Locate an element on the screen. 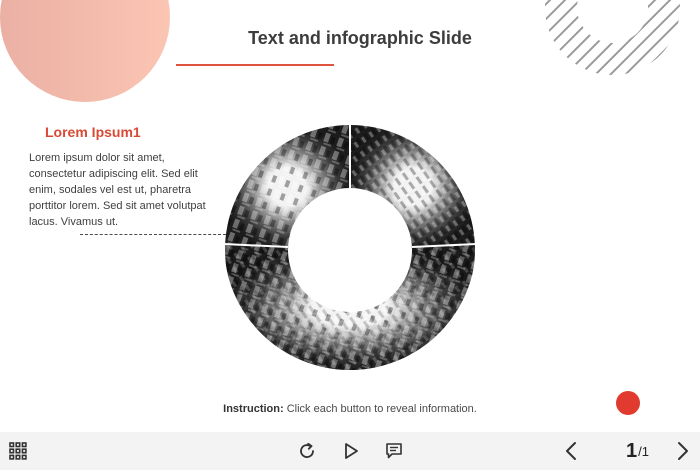 This screenshot has width=700, height=470. grid-menu-icon is located at coordinates (18, 451).